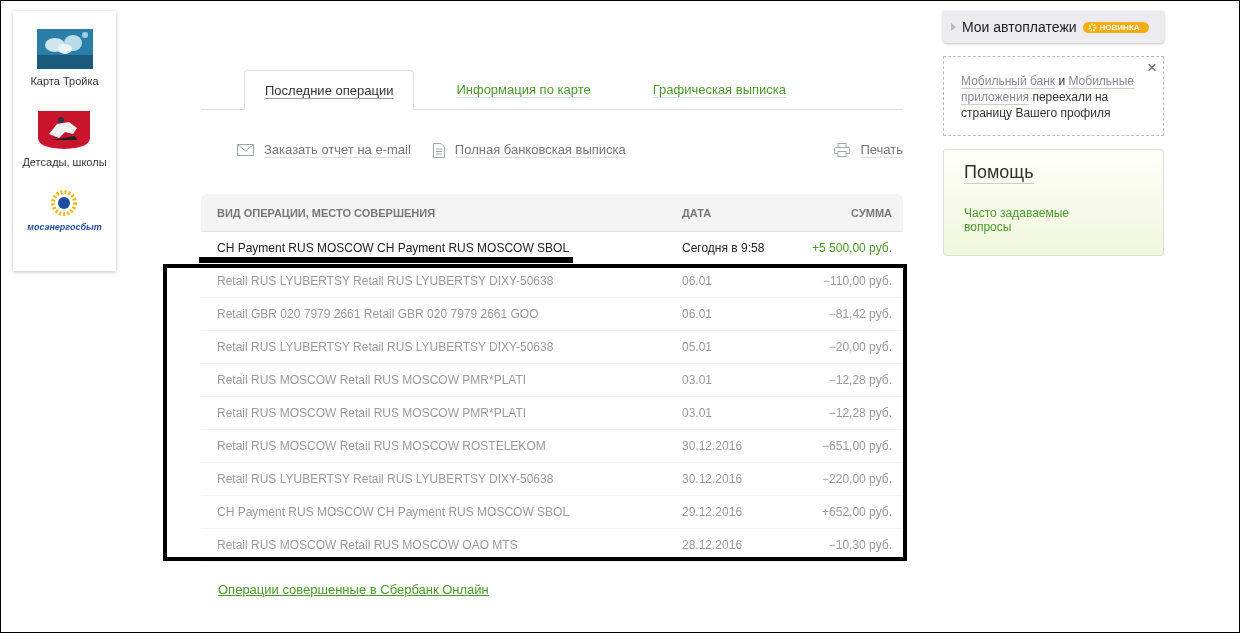 The width and height of the screenshot is (1240, 633). Describe the element at coordinates (953, 27) in the screenshot. I see `triangle-icon` at that location.